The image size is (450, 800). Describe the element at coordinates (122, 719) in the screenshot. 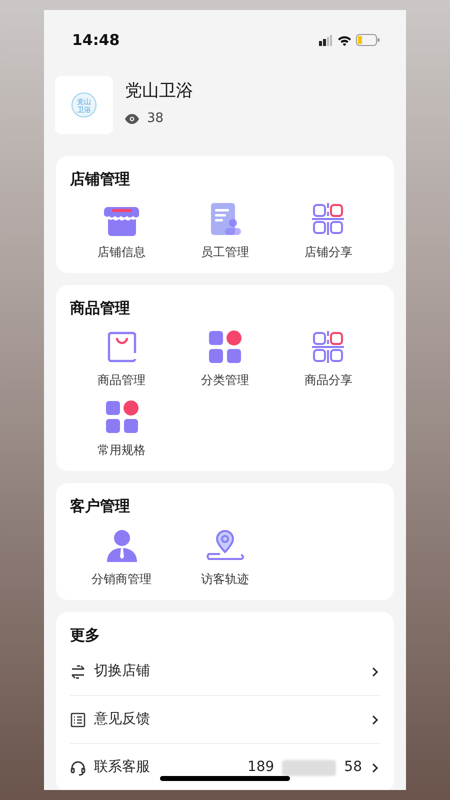

I see `row-label: 意见反馈` at that location.